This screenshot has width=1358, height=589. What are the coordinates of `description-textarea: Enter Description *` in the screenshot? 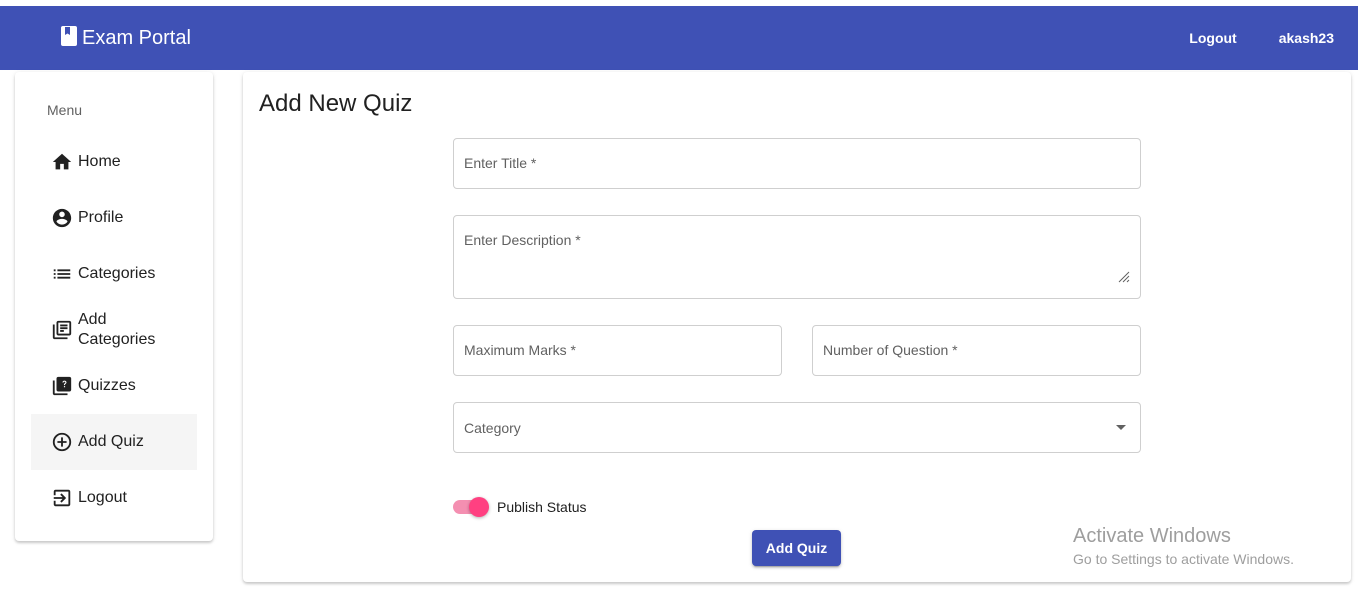 It's located at (797, 257).